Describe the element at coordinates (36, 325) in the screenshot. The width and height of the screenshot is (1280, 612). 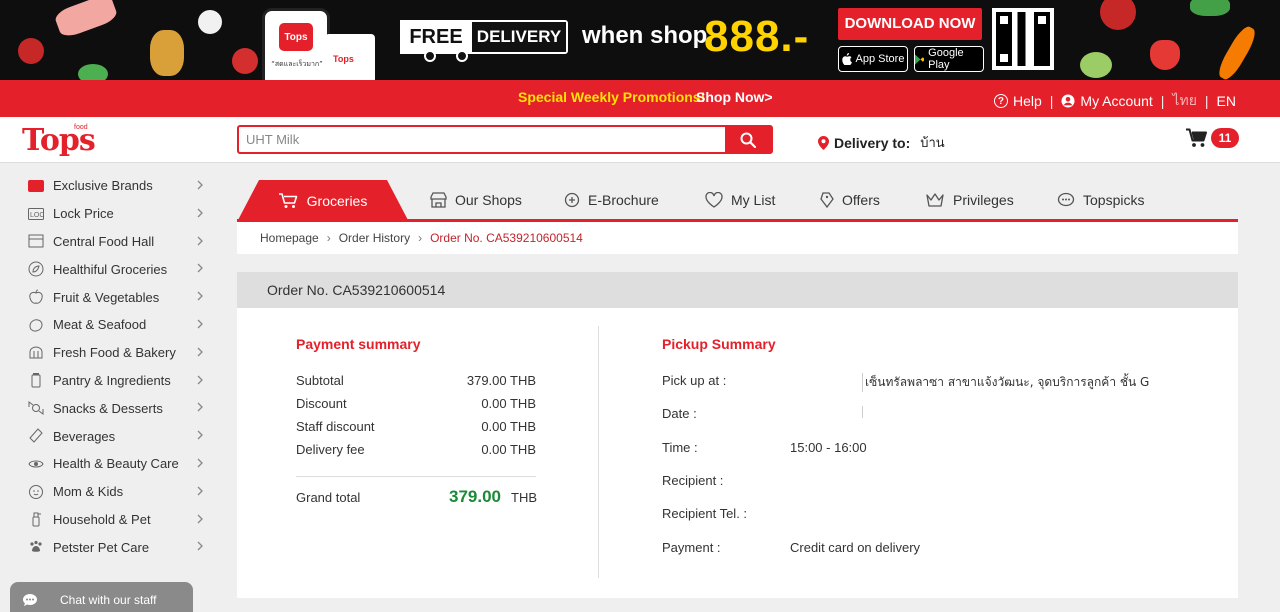
I see `meat-icon` at that location.